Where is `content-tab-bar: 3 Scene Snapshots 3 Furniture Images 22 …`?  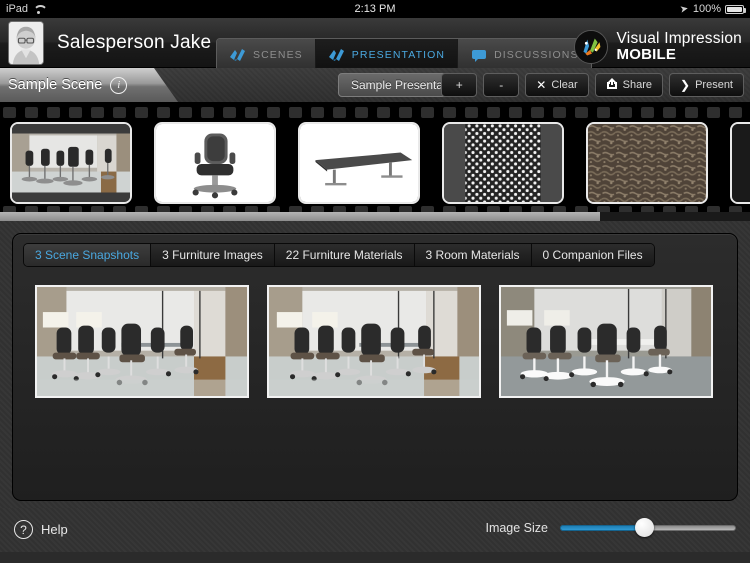
content-tab-bar: 3 Scene Snapshots 3 Furniture Images 22 … is located at coordinates (339, 255).